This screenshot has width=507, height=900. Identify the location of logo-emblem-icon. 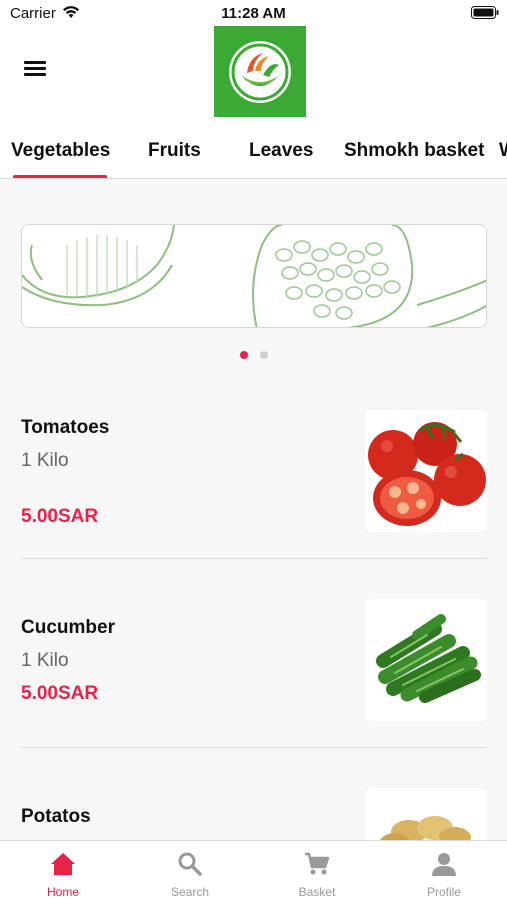
(260, 71).